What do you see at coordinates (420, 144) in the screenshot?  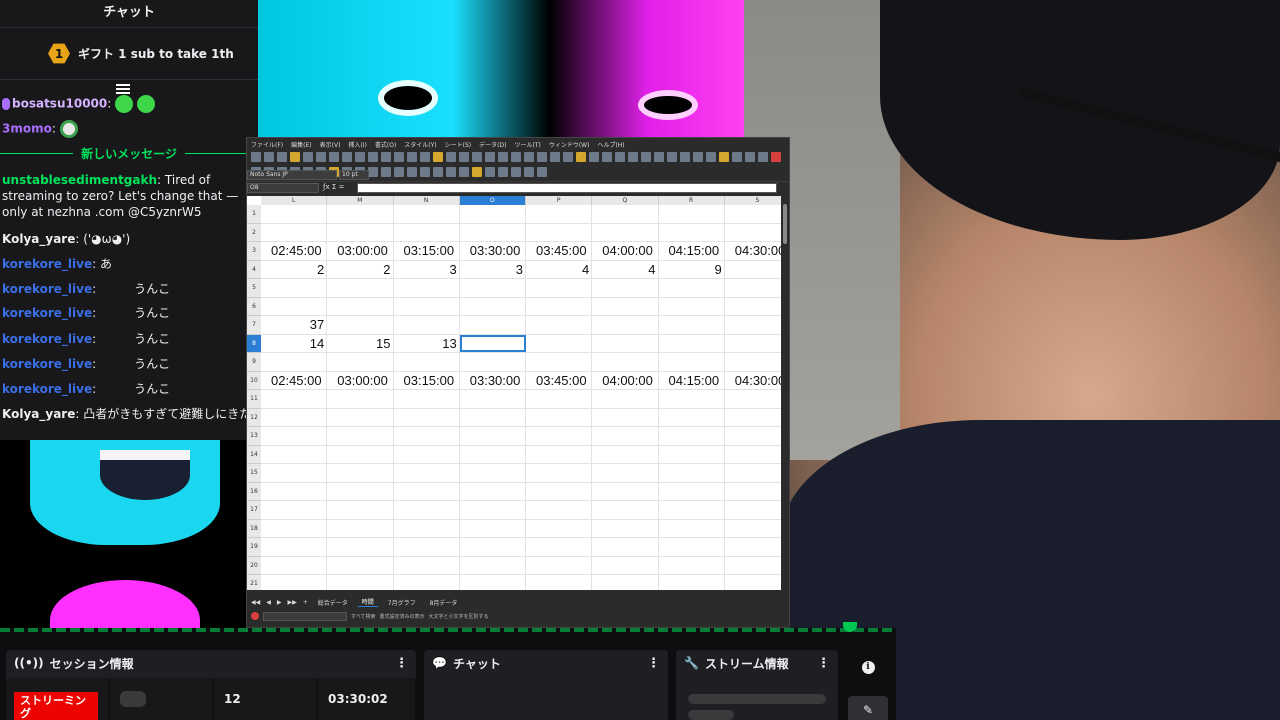 I see `menu-item: スタイル(Y)` at bounding box center [420, 144].